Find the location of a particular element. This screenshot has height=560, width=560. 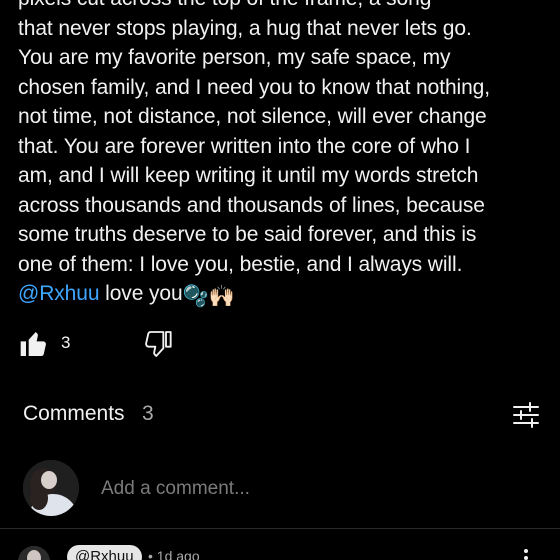

mention-link: @Rxhuu is located at coordinates (59, 293).